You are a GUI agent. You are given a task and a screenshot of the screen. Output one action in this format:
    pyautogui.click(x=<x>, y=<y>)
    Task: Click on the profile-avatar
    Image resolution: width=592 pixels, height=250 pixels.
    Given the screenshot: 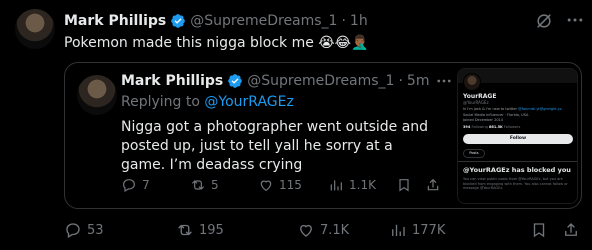 What is the action you would take?
    pyautogui.click(x=472, y=82)
    